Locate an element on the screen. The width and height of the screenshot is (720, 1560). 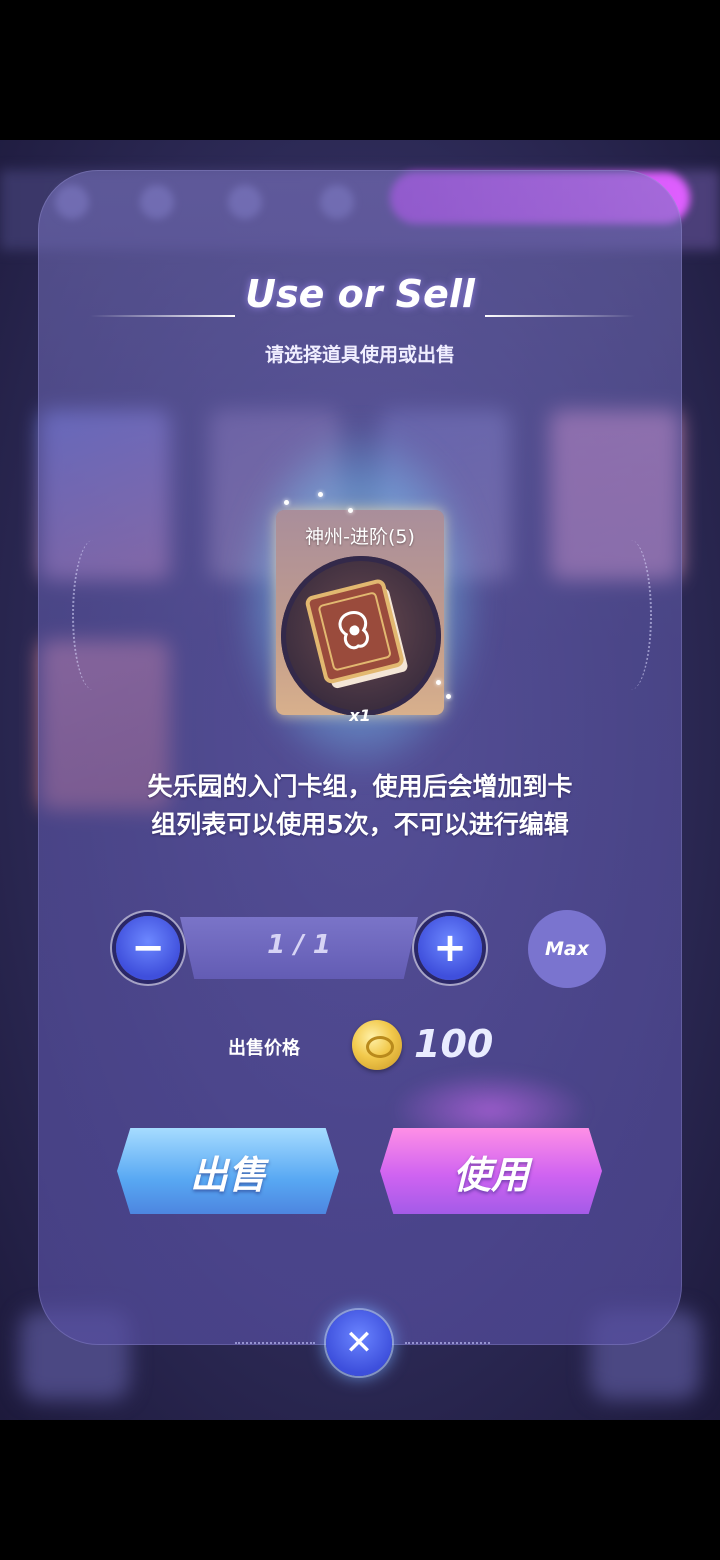
close-button: ✕ is located at coordinates (359, 1343).